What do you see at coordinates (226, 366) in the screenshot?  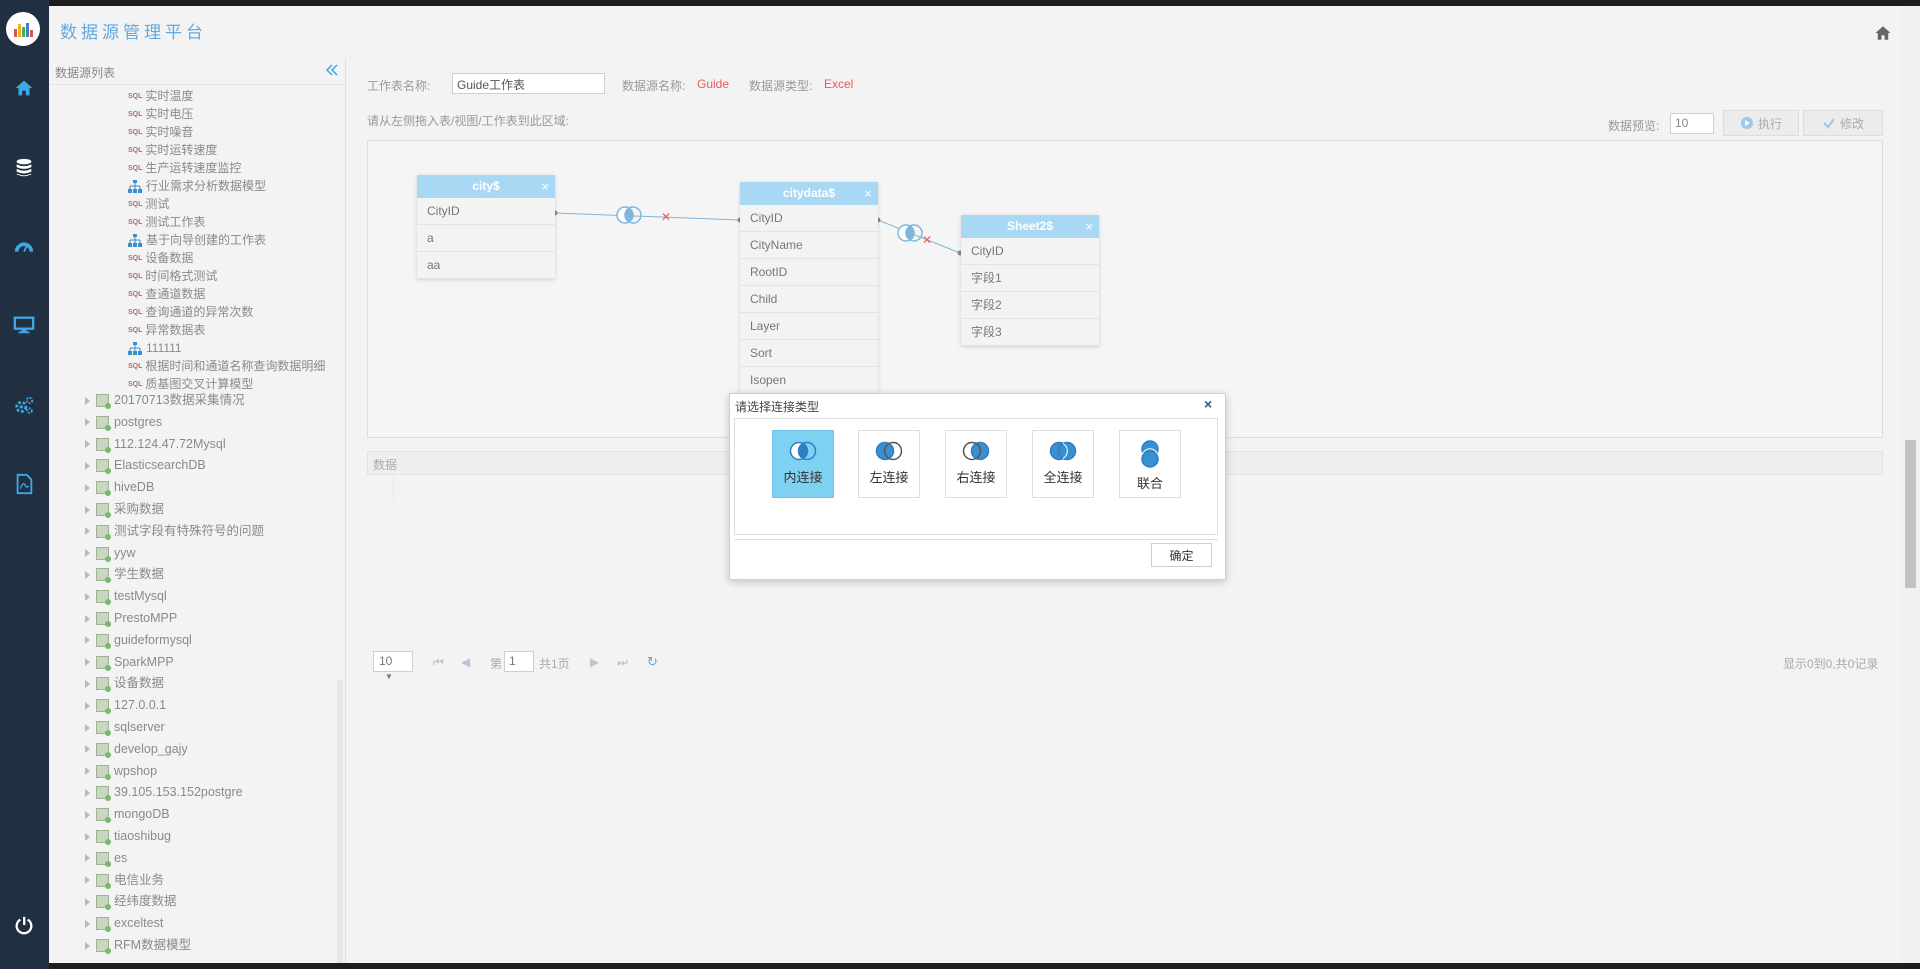 I see `tree-item: SQL 根据时间和通道名称查询数据明细` at bounding box center [226, 366].